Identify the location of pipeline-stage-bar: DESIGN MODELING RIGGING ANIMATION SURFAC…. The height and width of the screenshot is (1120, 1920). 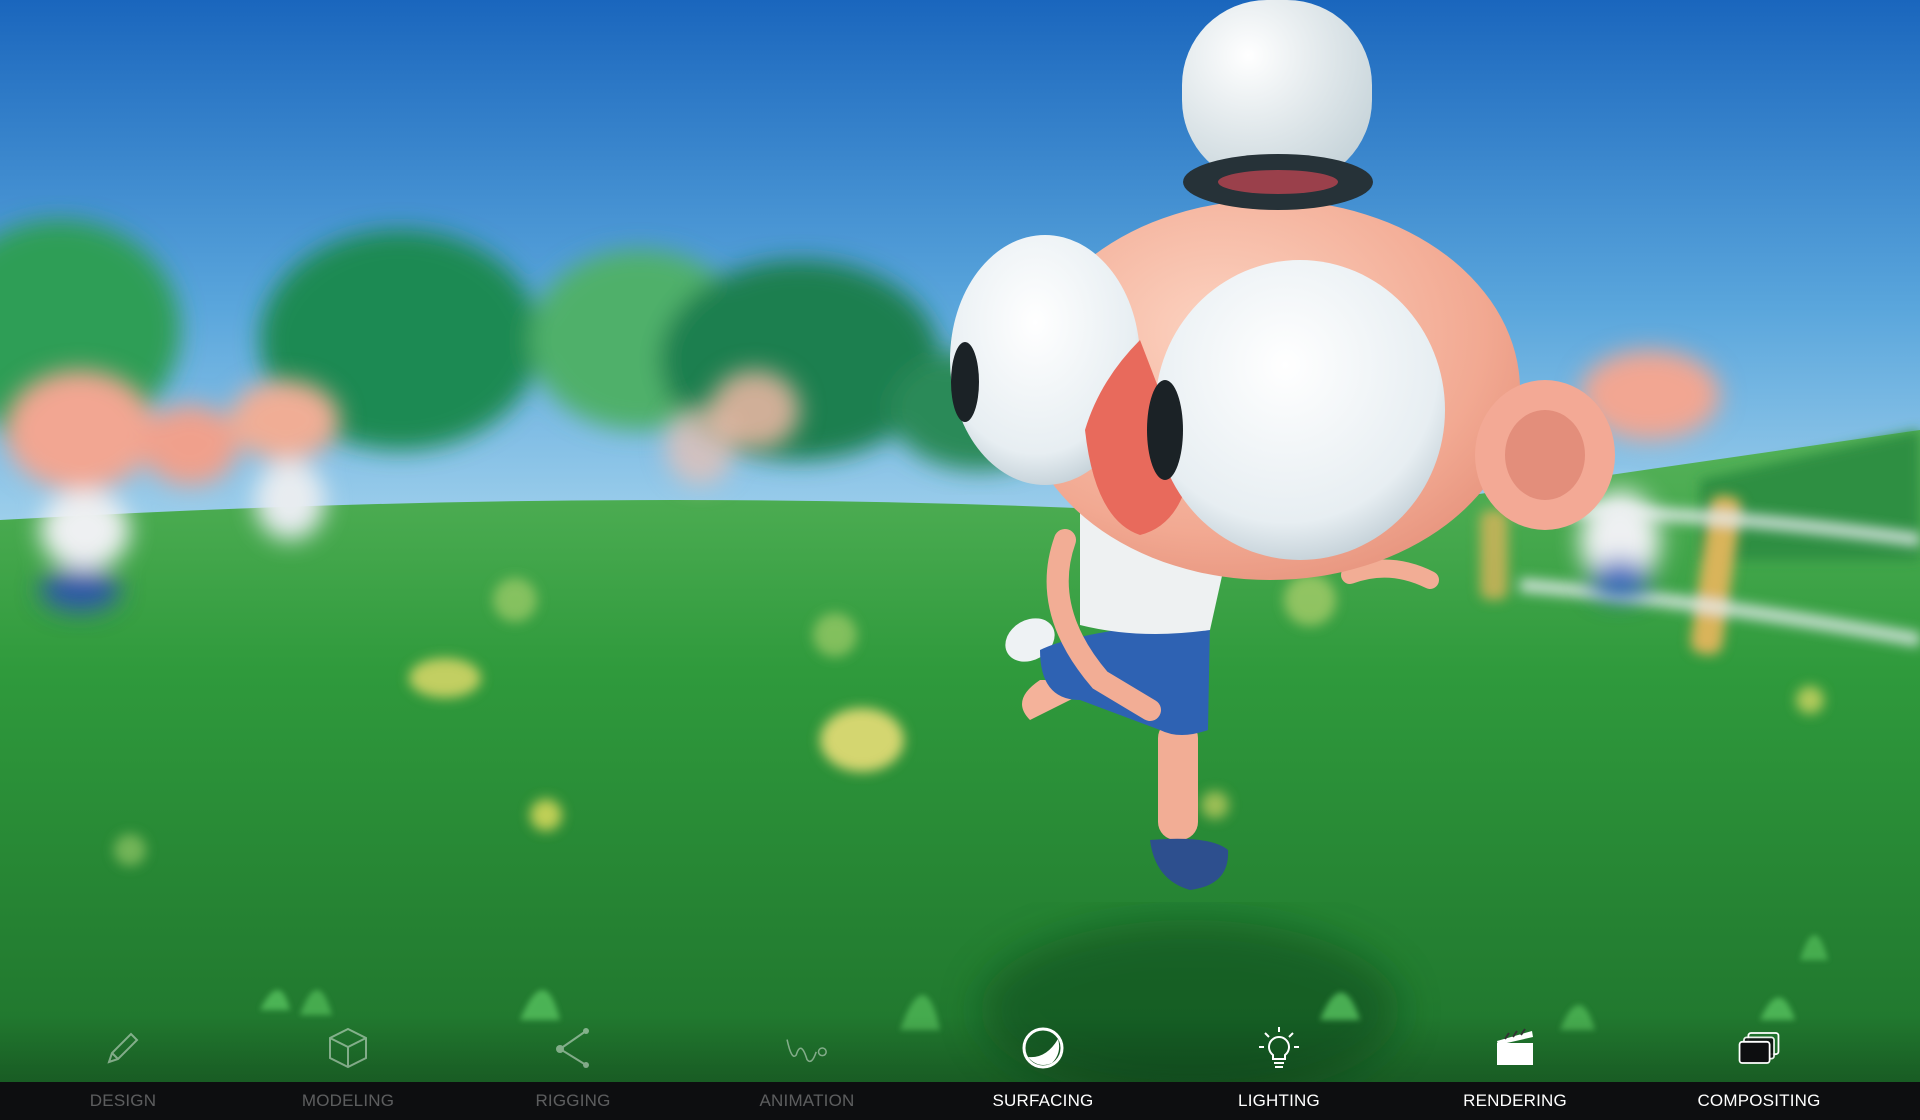
(960, 1067).